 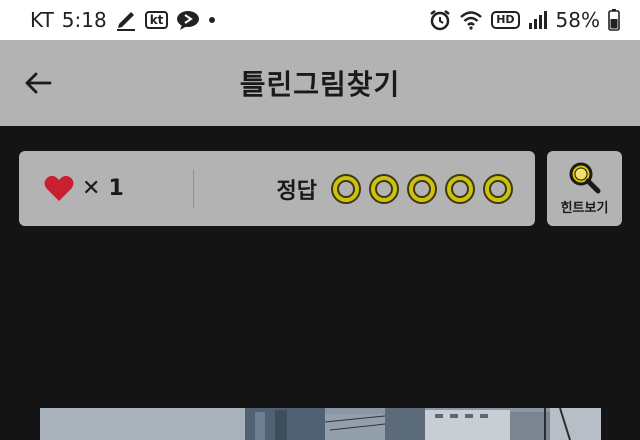 What do you see at coordinates (91, 188) in the screenshot?
I see `lives-multiplier: ✕` at bounding box center [91, 188].